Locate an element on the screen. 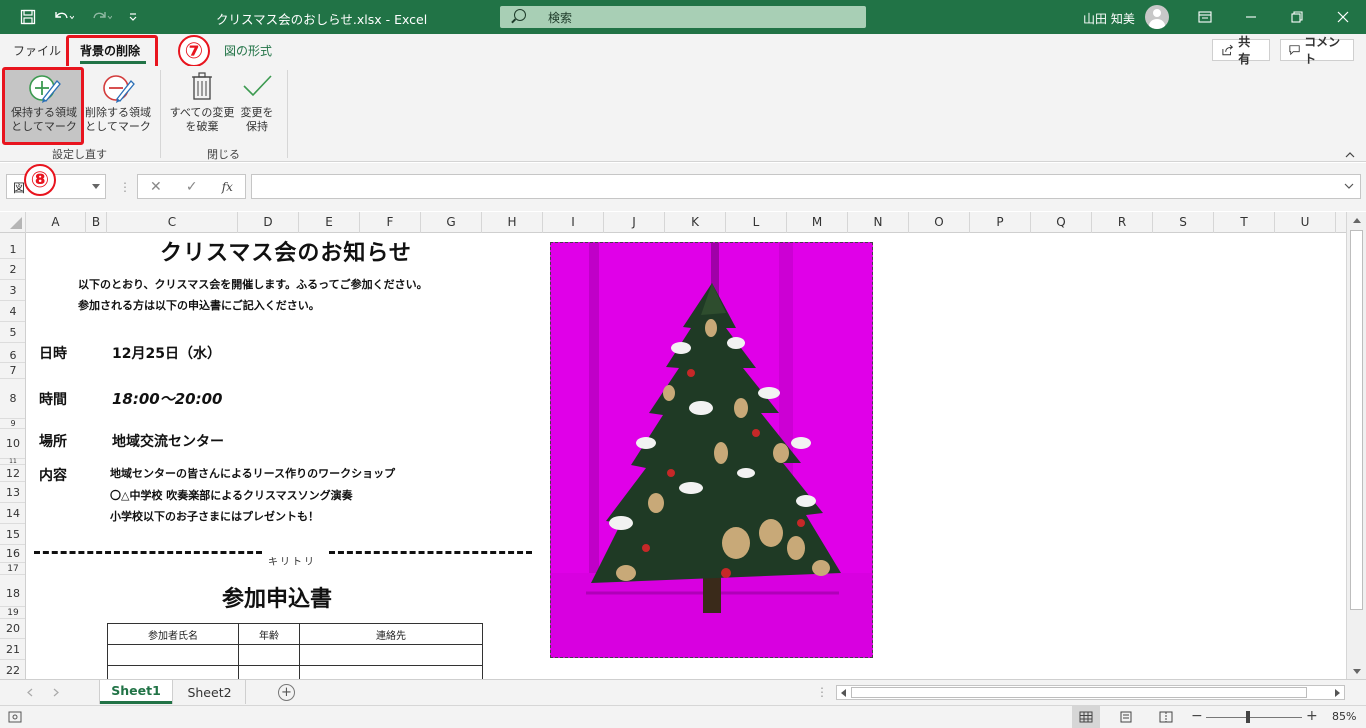  expand-formula-bar-icon is located at coordinates (1349, 186).